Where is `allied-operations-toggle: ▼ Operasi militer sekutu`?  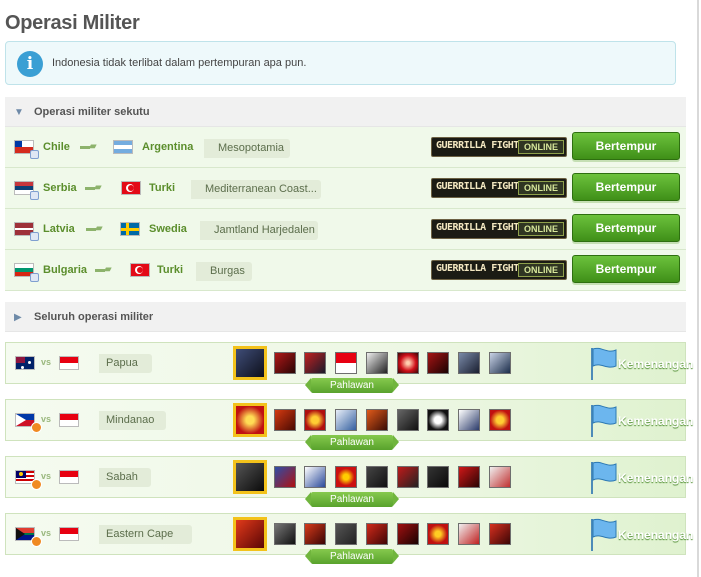
allied-operations-toggle: ▼ Operasi militer sekutu is located at coordinates (345, 112).